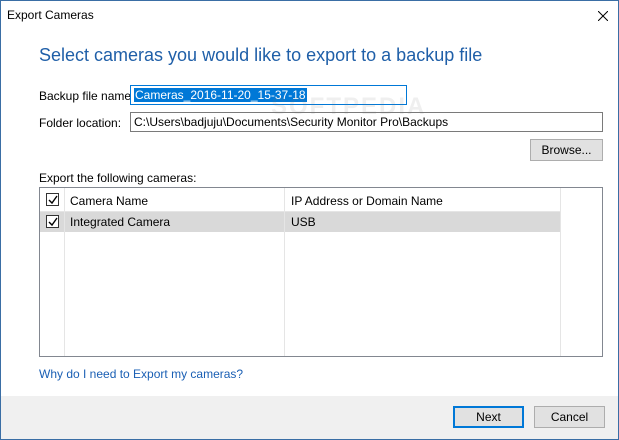 This screenshot has width=619, height=440. Describe the element at coordinates (309, 16) in the screenshot. I see `title-bar: Export Cameras` at that location.